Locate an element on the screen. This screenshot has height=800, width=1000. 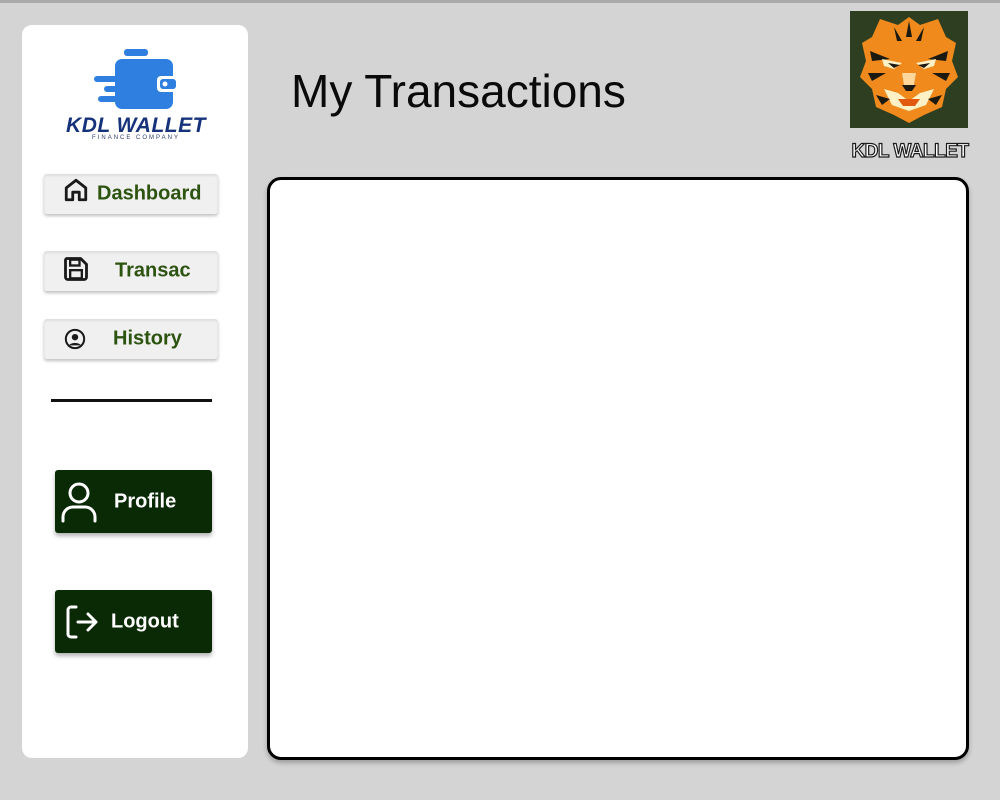
floppy-disk-icon is located at coordinates (76, 269).